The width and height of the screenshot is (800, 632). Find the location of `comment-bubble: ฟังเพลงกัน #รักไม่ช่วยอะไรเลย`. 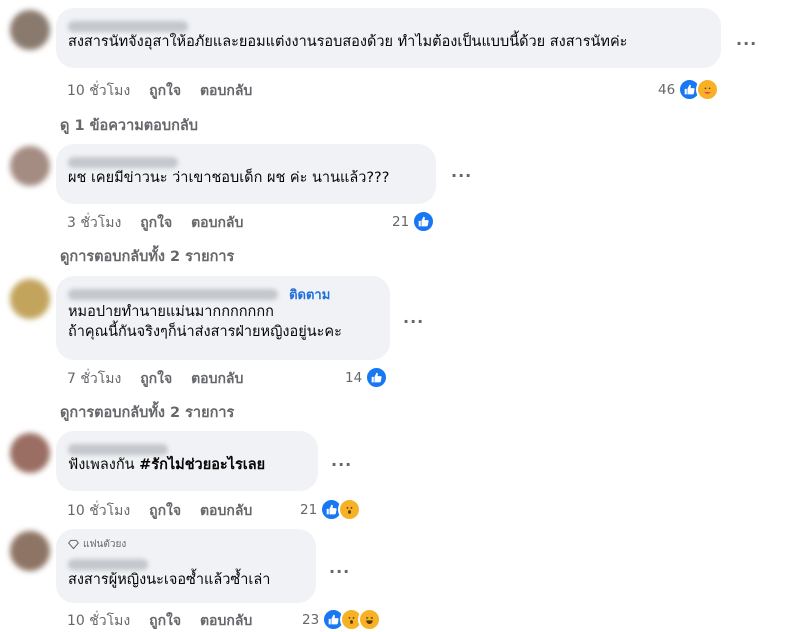

comment-bubble: ฟังเพลงกัน #รักไม่ช่วยอะไรเลย is located at coordinates (187, 461).